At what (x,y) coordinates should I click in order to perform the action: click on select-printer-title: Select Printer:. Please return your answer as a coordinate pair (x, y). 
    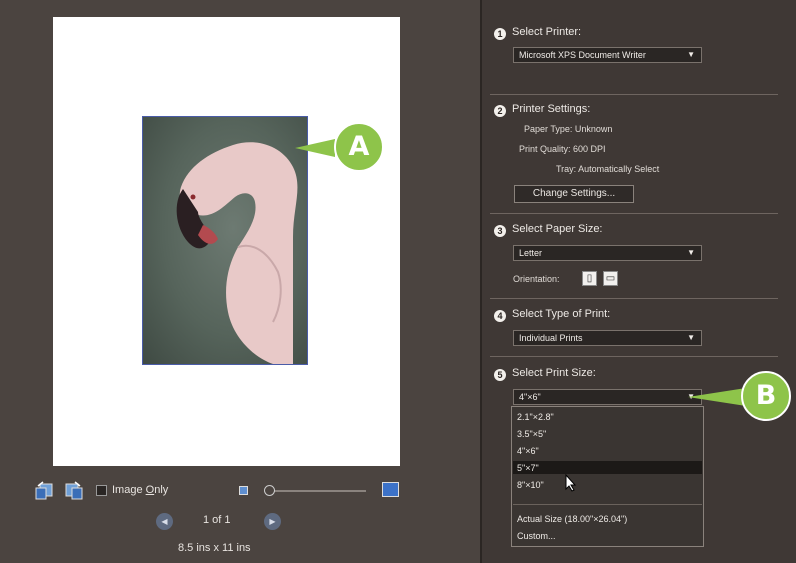
    Looking at the image, I should click on (547, 32).